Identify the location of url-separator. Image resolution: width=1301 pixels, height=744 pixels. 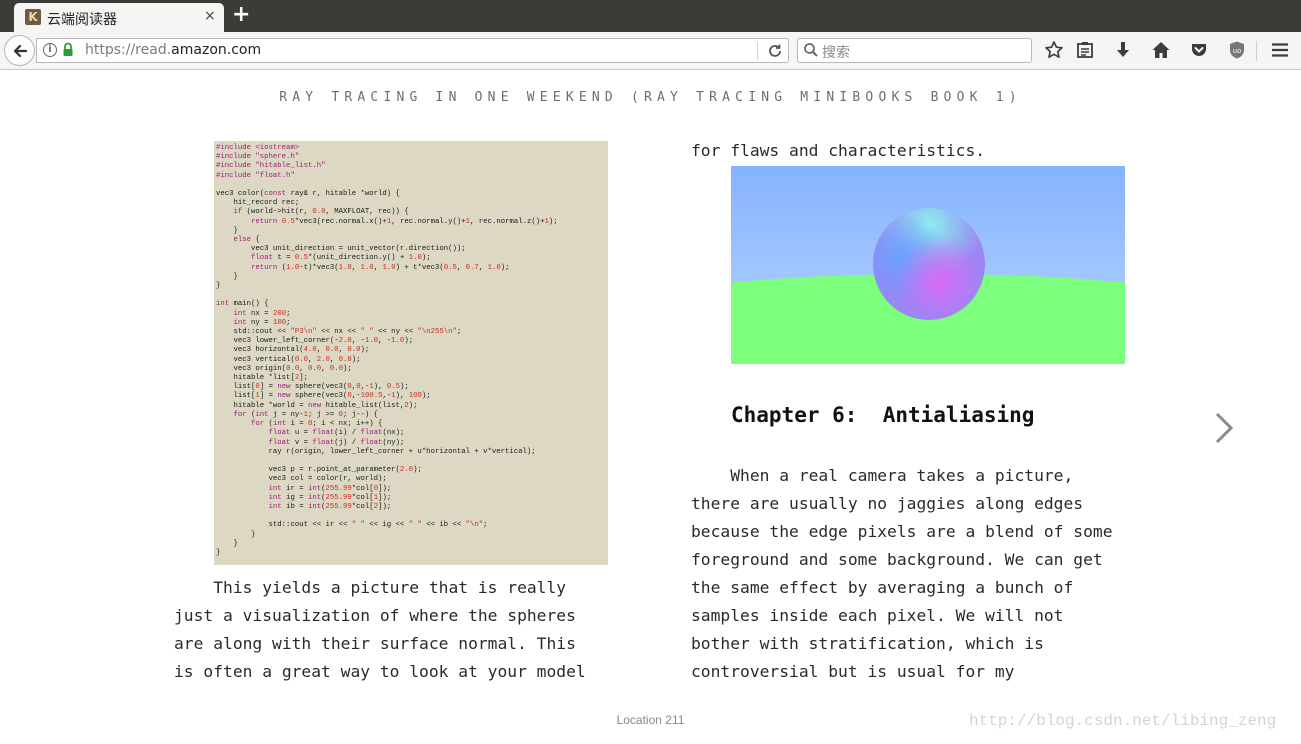
(757, 51).